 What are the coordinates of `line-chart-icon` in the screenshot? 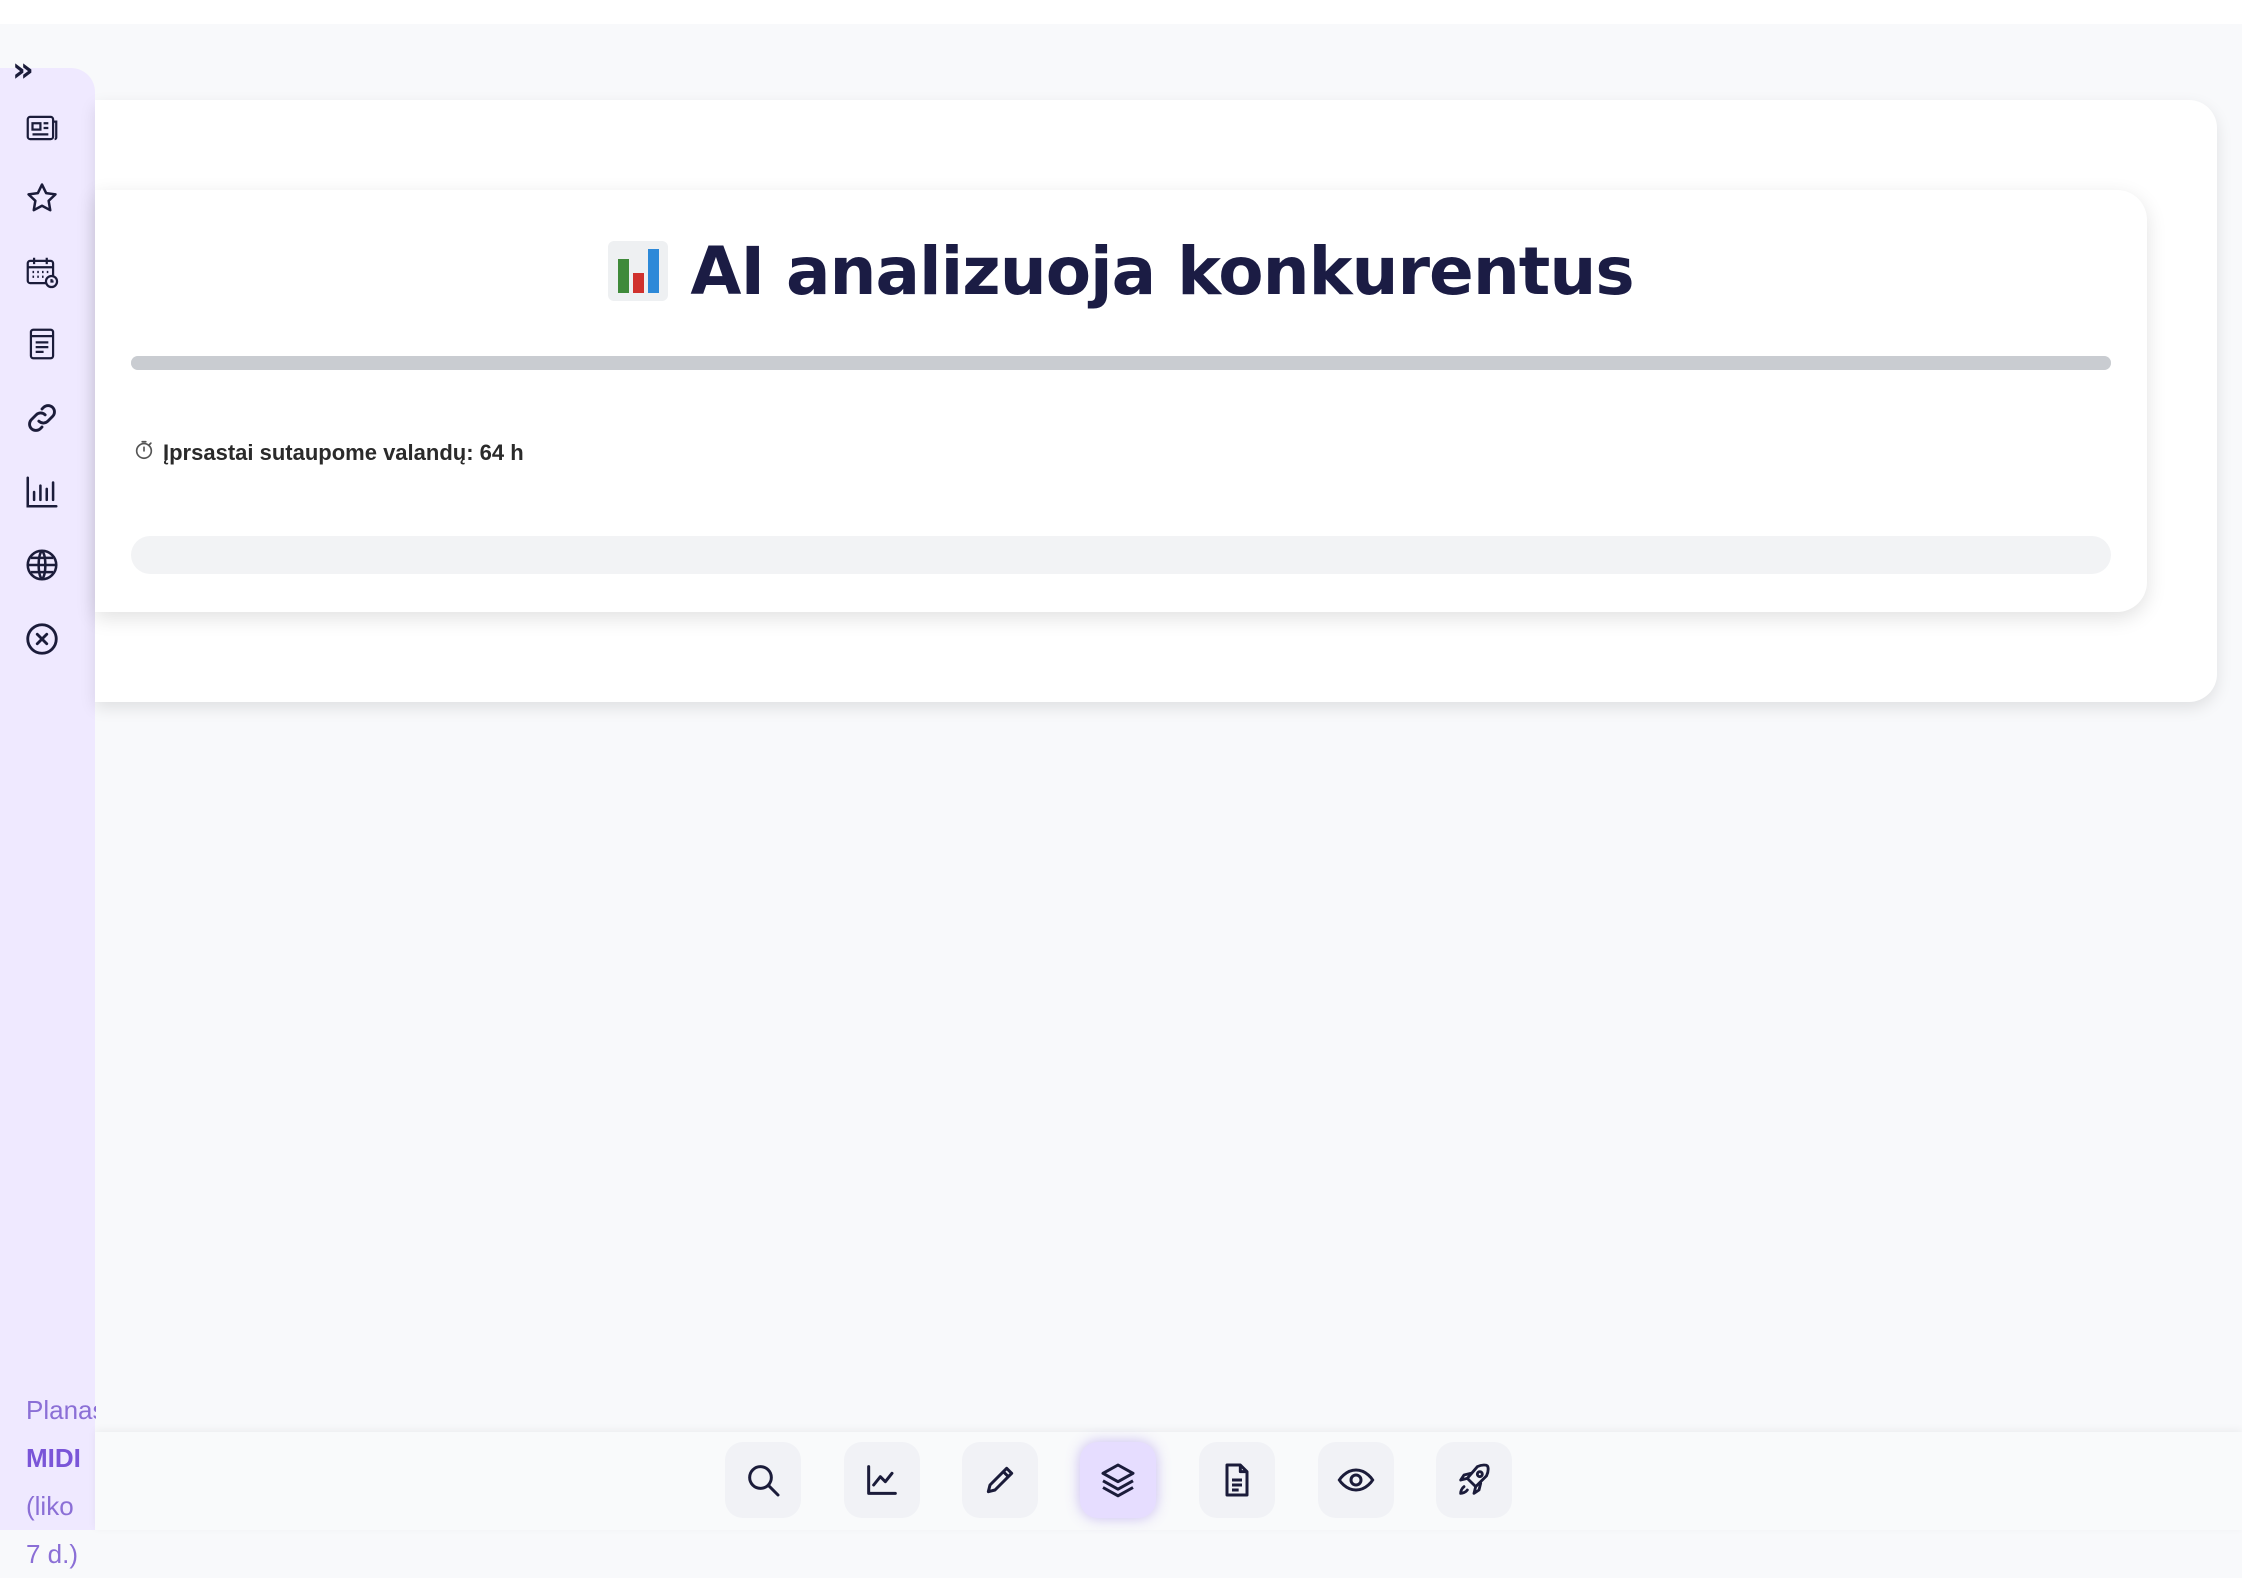 It's located at (882, 1480).